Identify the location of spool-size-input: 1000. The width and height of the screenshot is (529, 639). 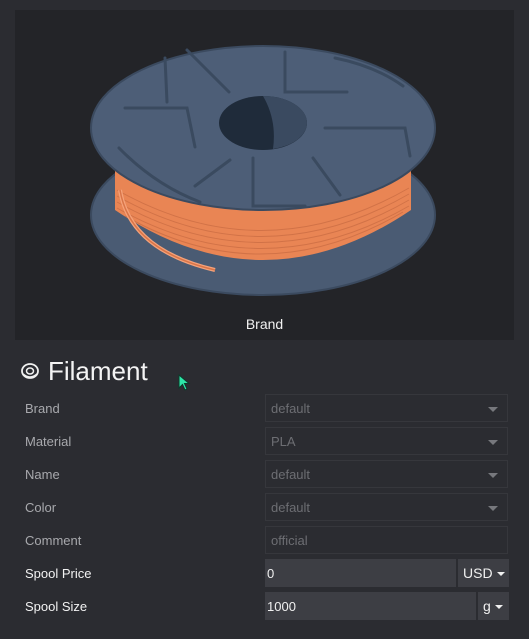
(370, 606).